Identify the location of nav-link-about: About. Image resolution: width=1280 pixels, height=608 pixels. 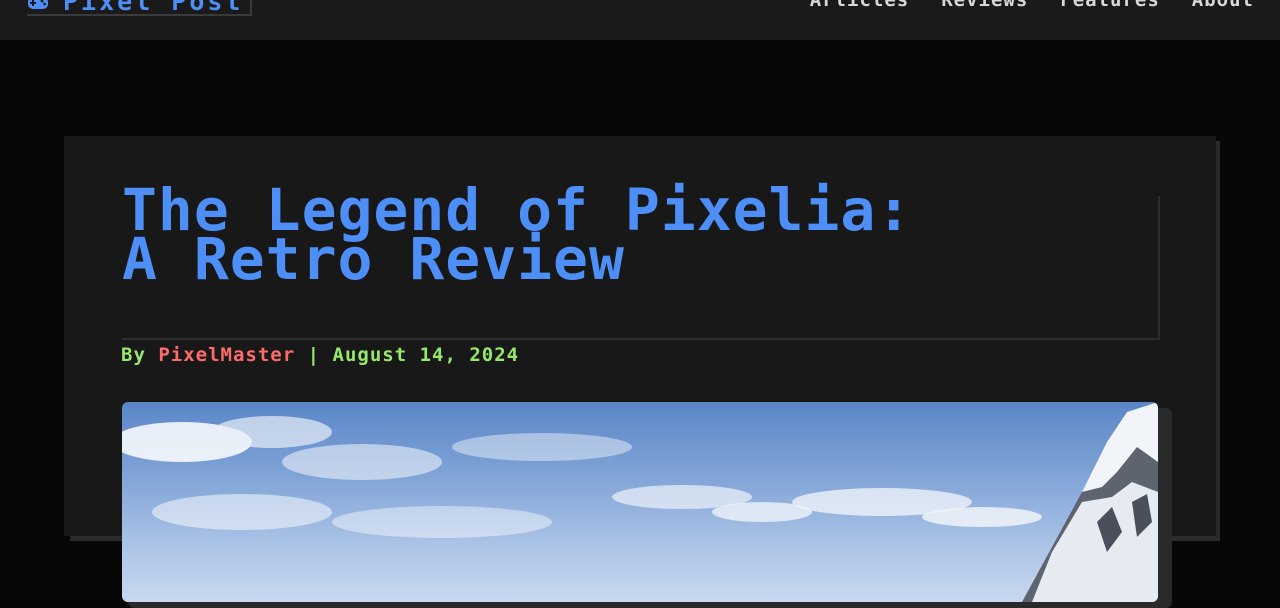
(1223, 6).